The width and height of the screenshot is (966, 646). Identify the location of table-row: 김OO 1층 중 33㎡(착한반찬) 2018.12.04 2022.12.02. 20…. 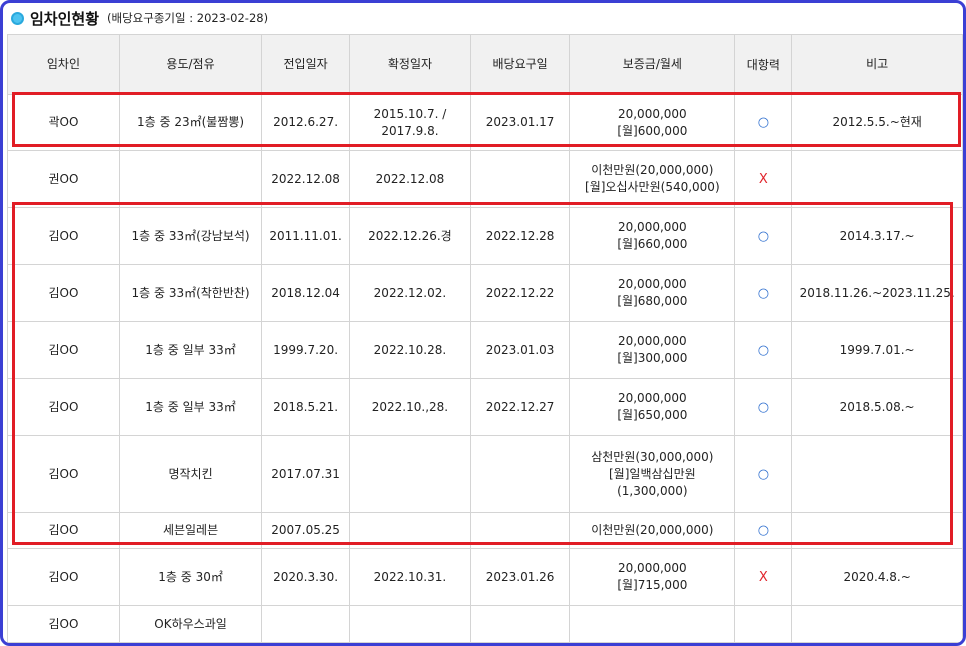
(485, 293).